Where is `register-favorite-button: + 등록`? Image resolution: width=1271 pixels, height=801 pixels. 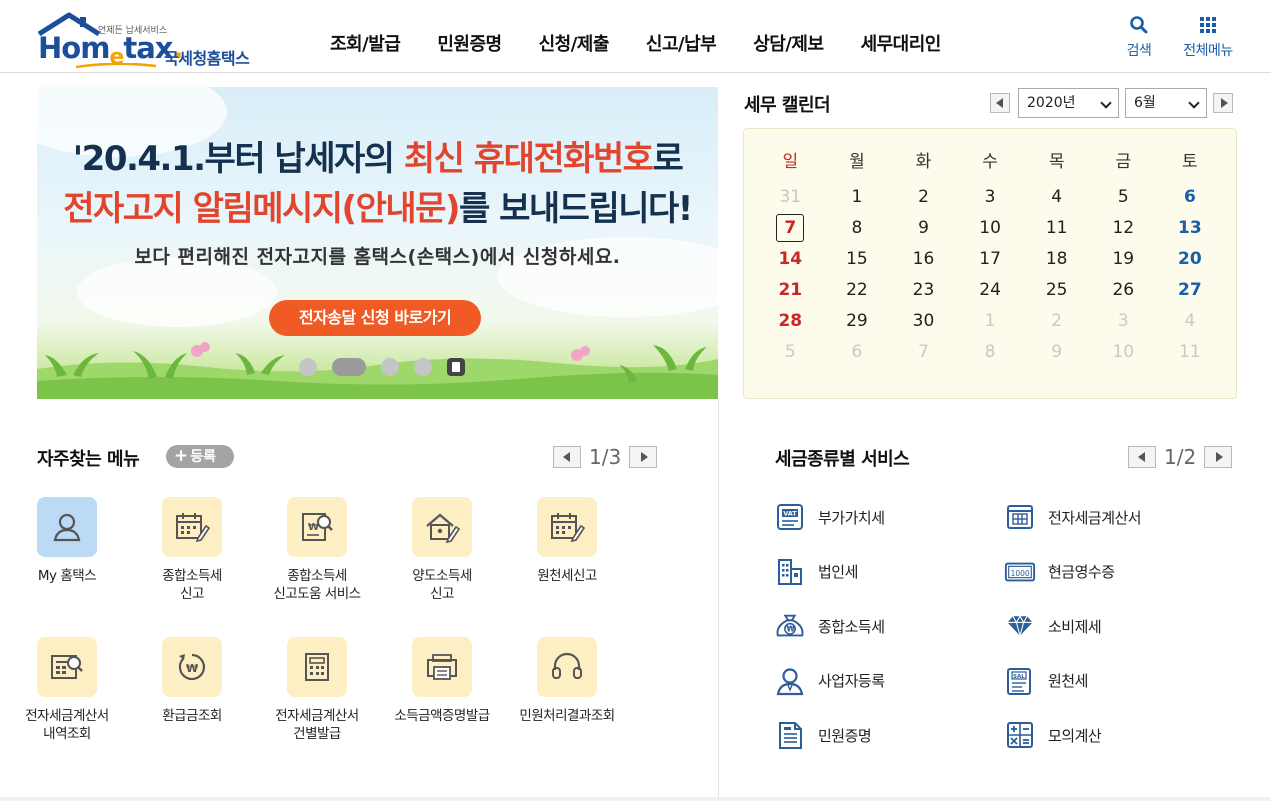
register-favorite-button: + 등록 is located at coordinates (200, 456).